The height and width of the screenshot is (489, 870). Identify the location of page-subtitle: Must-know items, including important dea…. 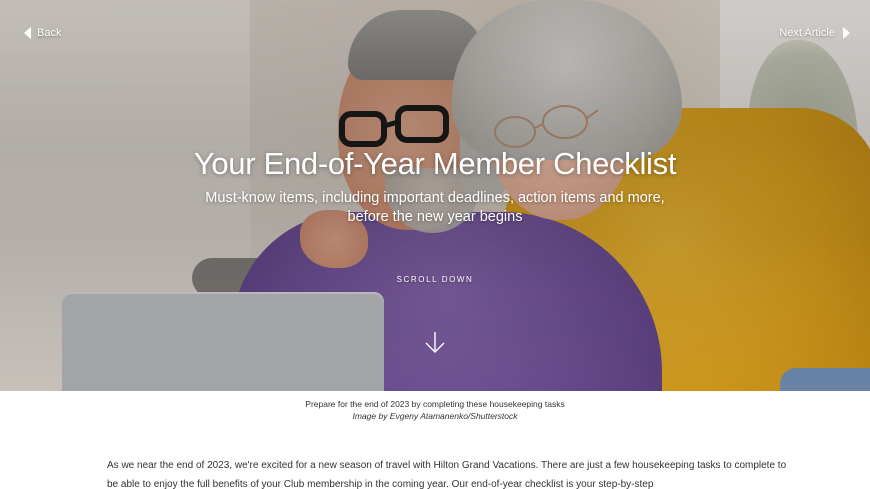
(435, 207).